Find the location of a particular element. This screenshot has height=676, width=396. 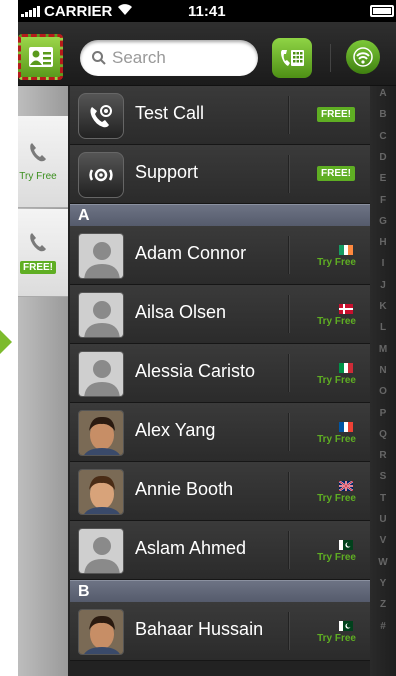

phone-icon is located at coordinates (38, 242).